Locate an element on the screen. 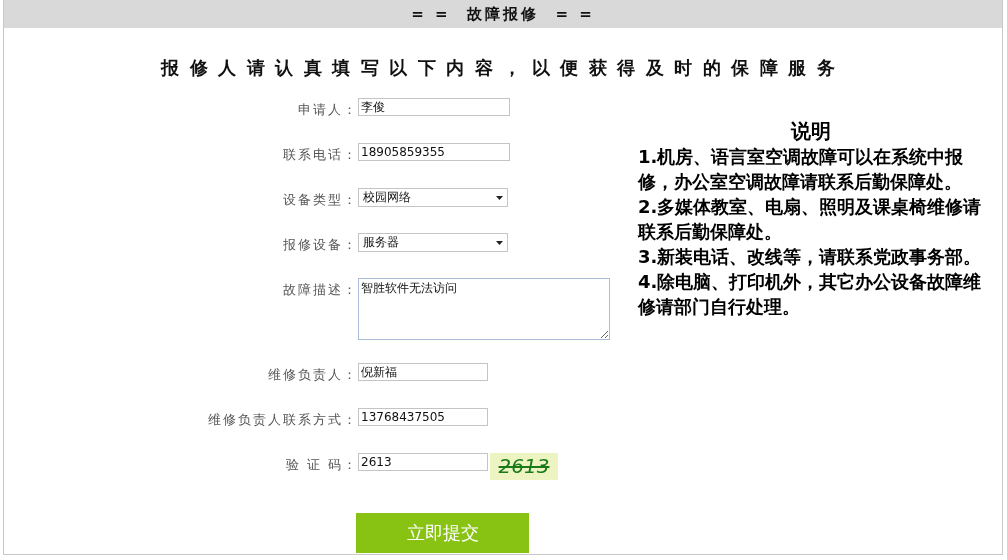 Image resolution: width=1007 pixels, height=560 pixels. field-label: 设备类型： is located at coordinates (320, 200).